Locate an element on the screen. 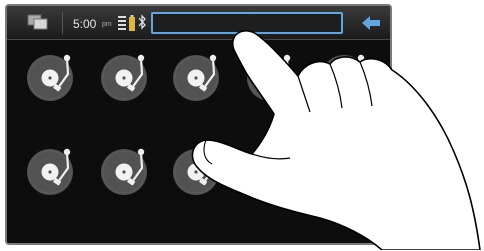  status-divider is located at coordinates (62, 23).